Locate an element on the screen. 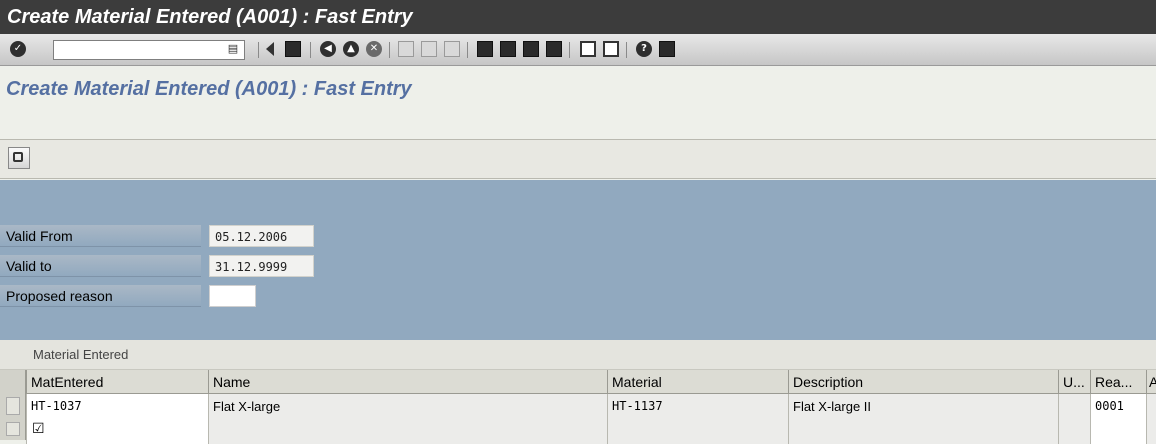  name-cell: Flat X-large is located at coordinates (407, 406).